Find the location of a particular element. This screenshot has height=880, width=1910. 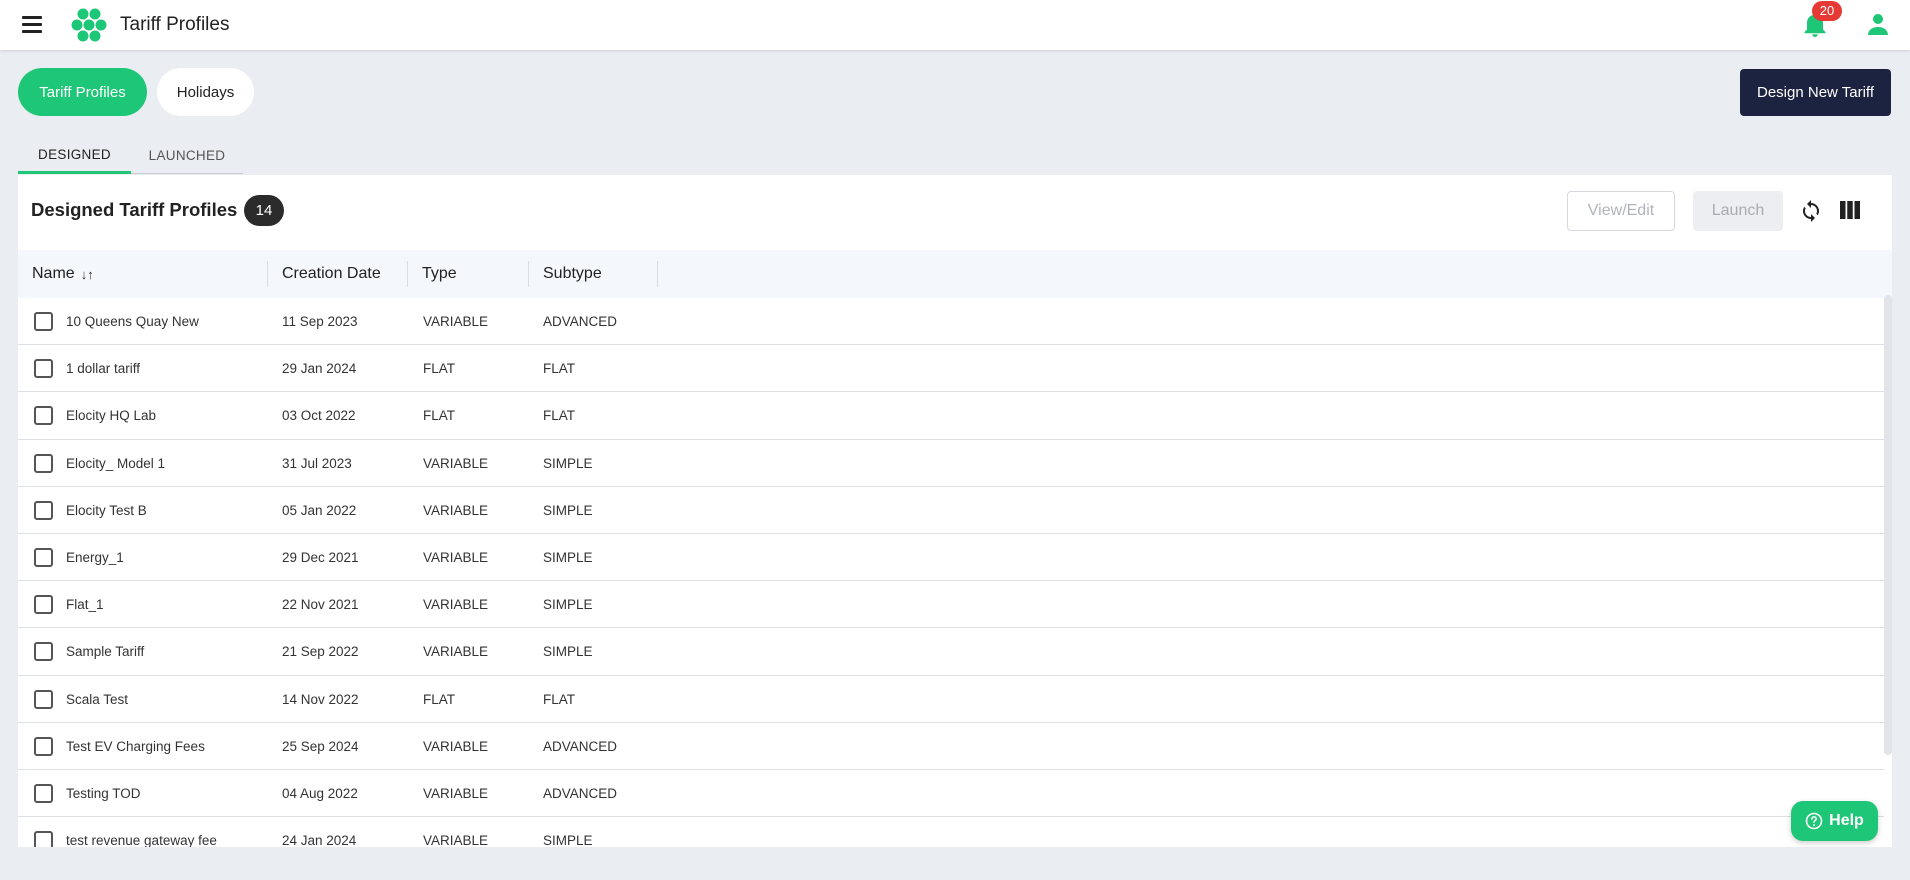

design-new-tariff-button: Design New Tariff is located at coordinates (1815, 92).